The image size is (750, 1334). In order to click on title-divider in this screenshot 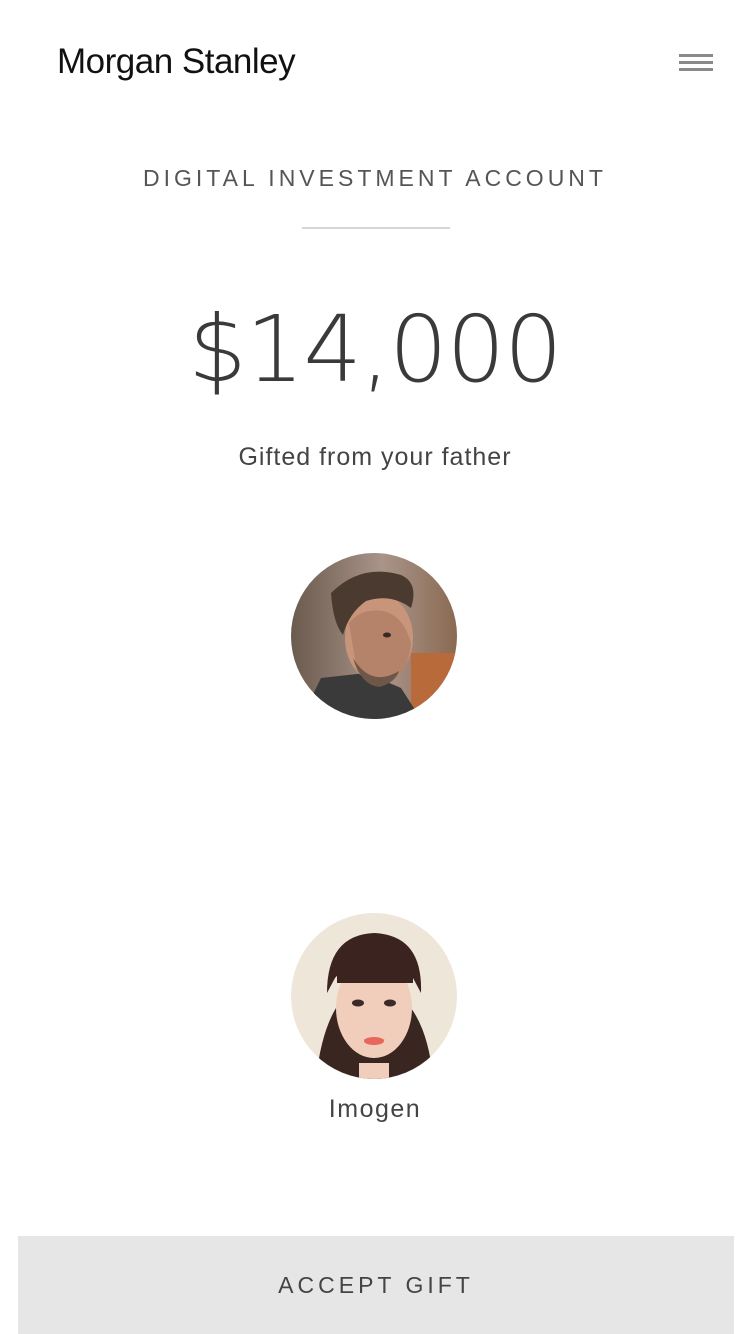, I will do `click(376, 228)`.